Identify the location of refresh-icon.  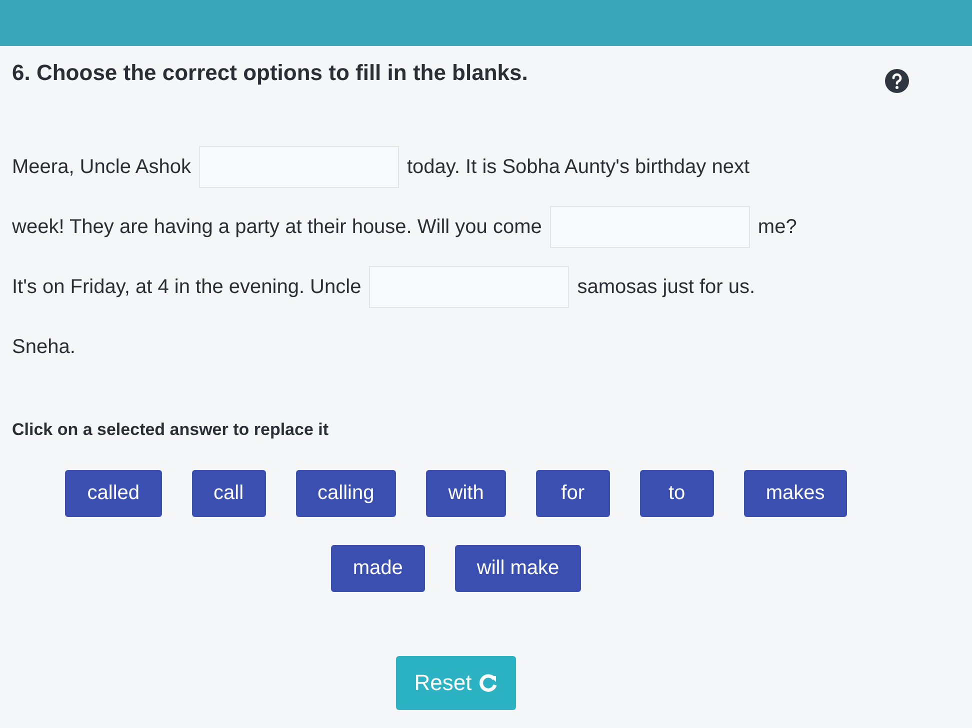
(488, 683).